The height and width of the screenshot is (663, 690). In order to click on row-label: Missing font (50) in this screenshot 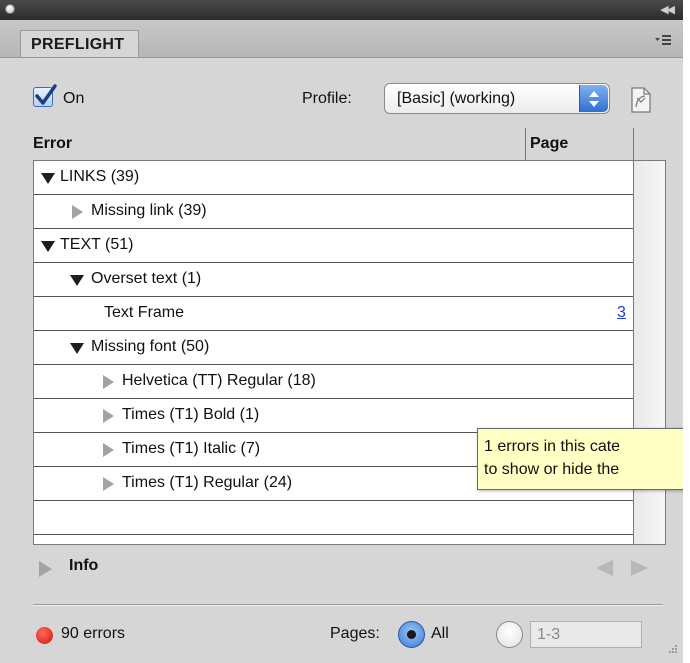, I will do `click(150, 346)`.